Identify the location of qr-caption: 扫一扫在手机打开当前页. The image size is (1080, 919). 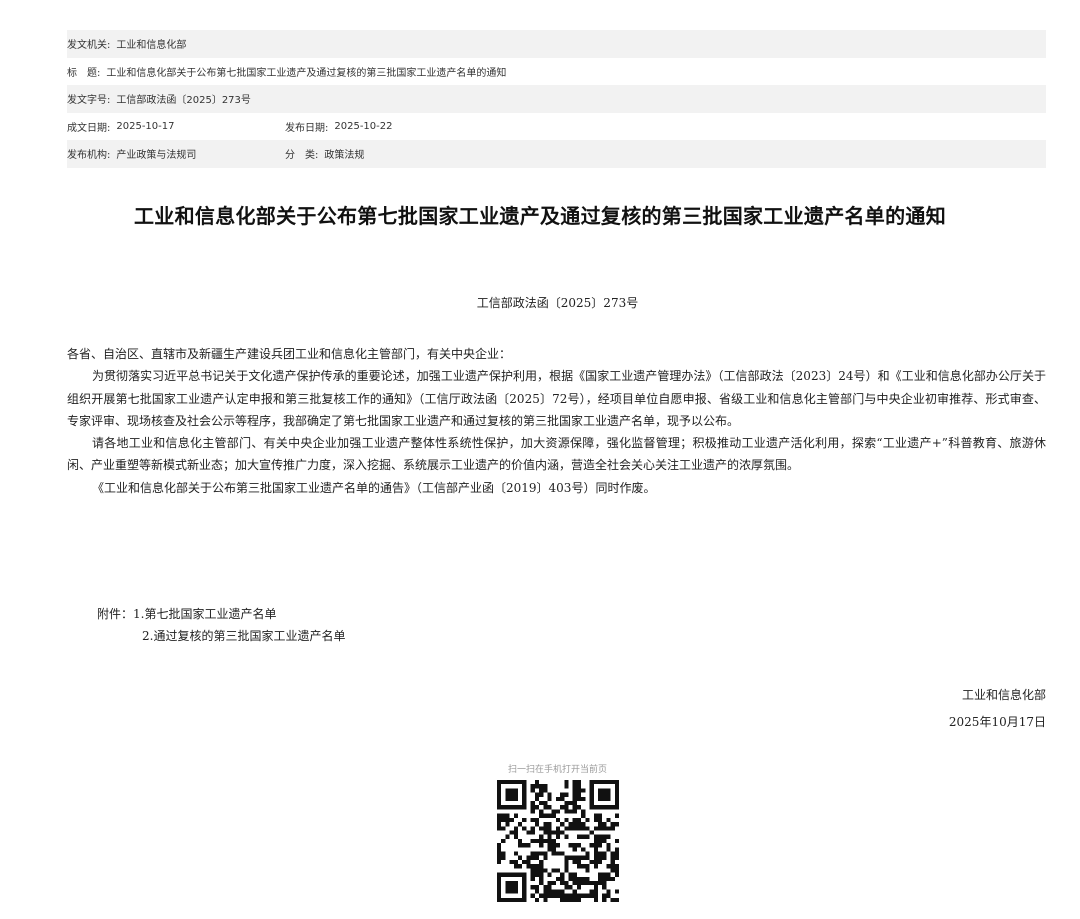
(557, 770).